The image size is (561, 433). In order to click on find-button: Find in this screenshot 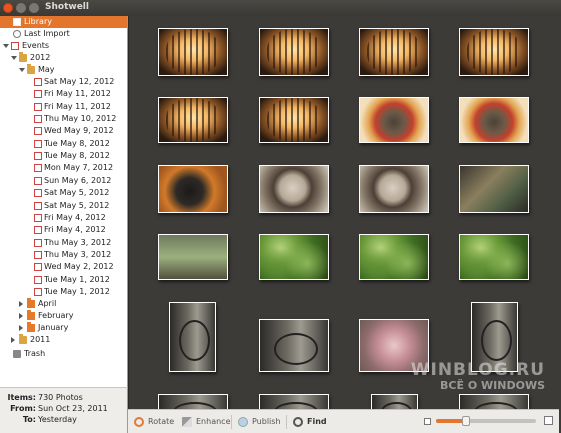, I will do `click(310, 422)`.